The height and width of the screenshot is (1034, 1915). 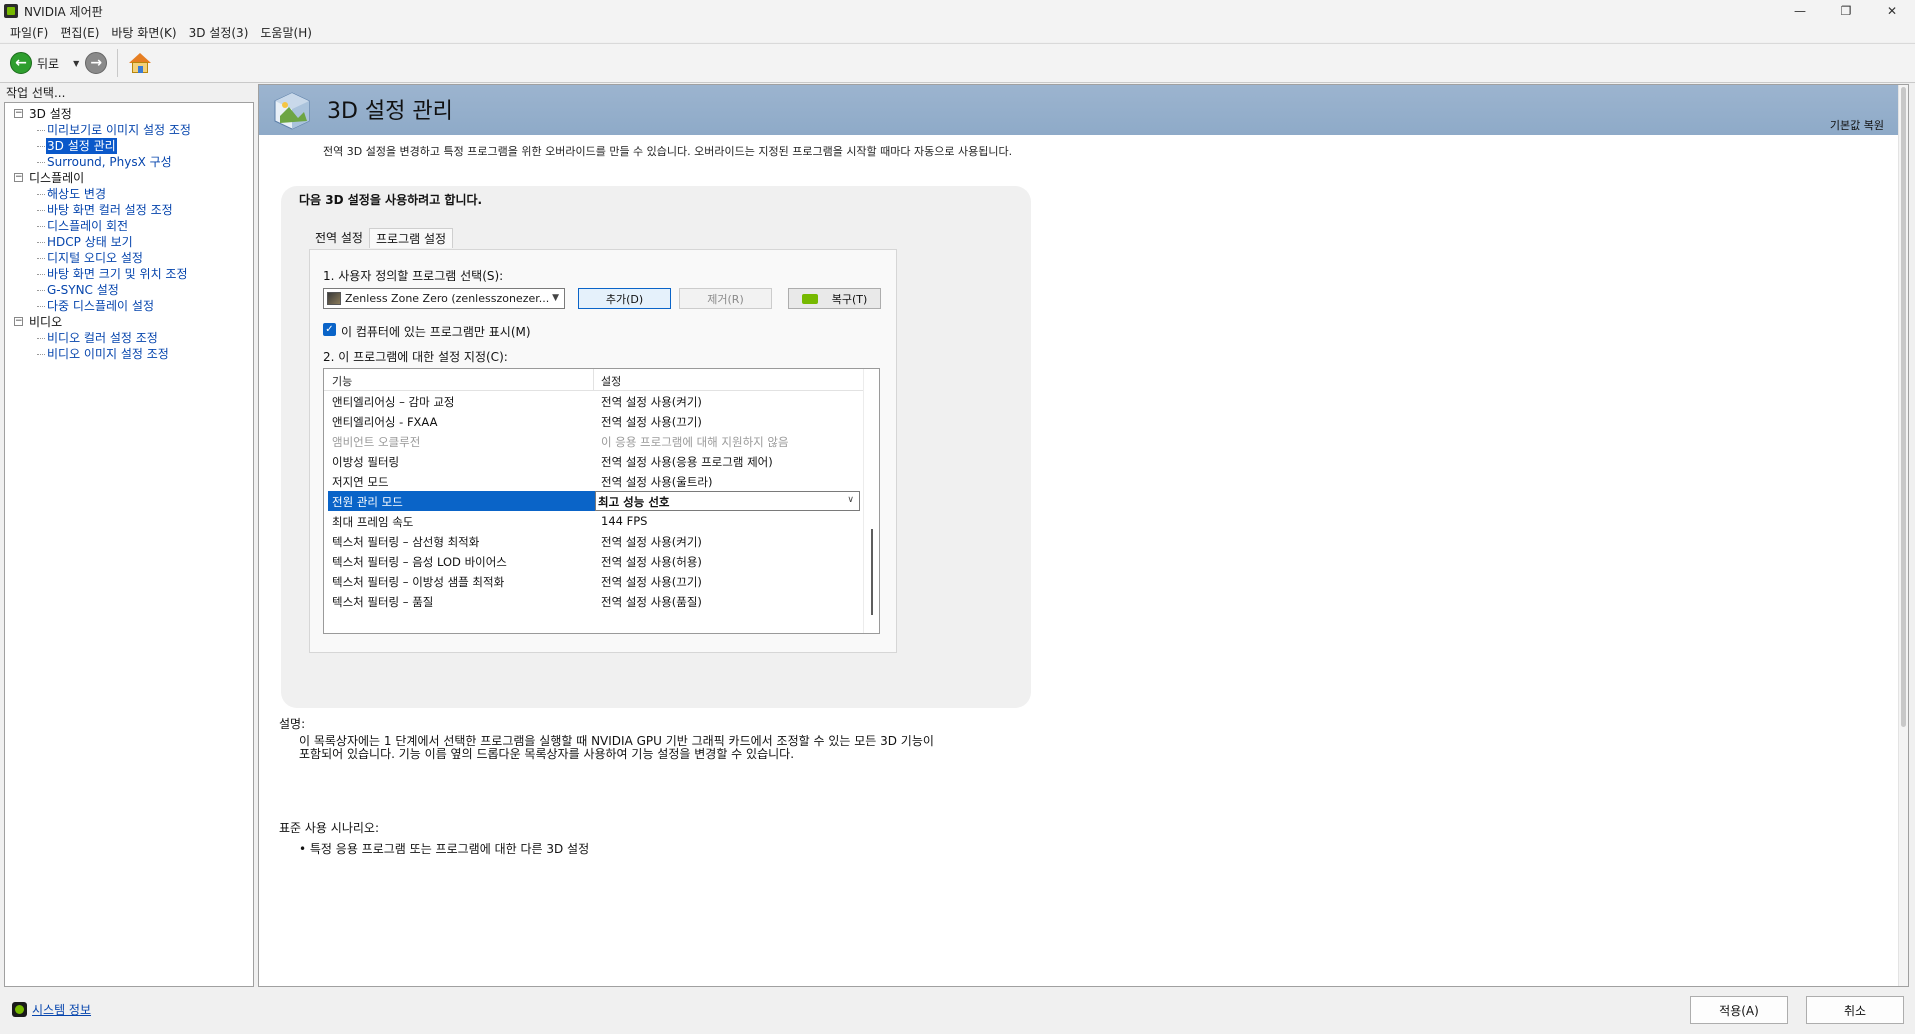 I want to click on back-button-label: 뒤로, so click(x=48, y=63).